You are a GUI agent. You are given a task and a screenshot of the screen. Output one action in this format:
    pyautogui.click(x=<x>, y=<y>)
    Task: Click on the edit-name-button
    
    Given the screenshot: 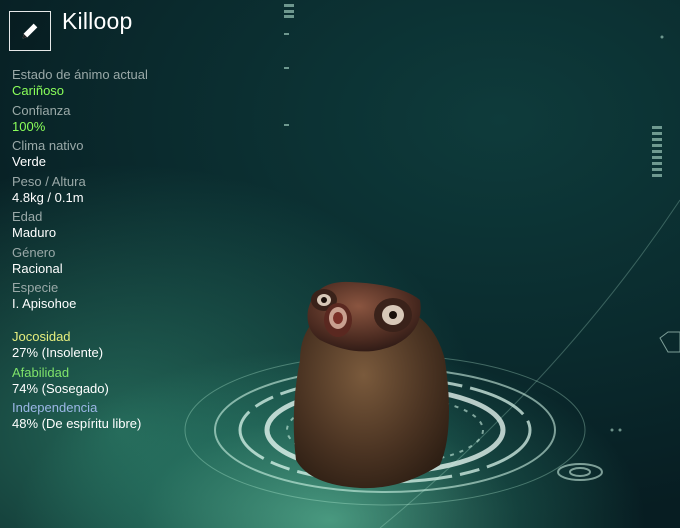 What is the action you would take?
    pyautogui.click(x=30, y=31)
    